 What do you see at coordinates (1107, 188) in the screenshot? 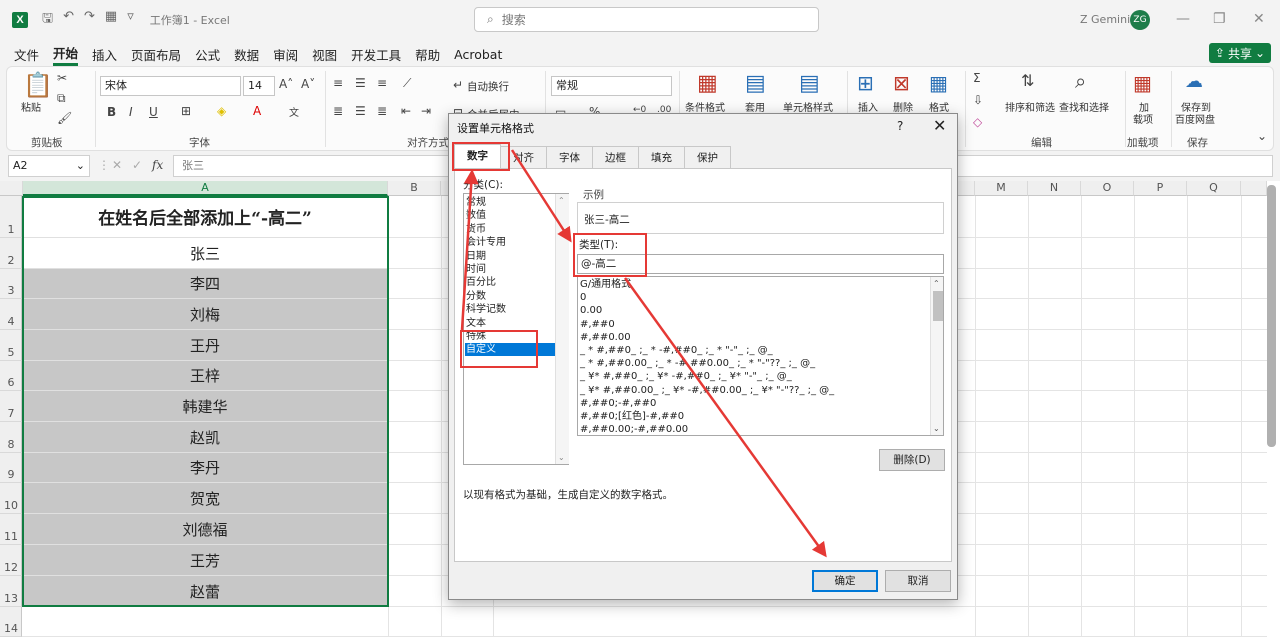
I see `column-header-o: O` at bounding box center [1107, 188].